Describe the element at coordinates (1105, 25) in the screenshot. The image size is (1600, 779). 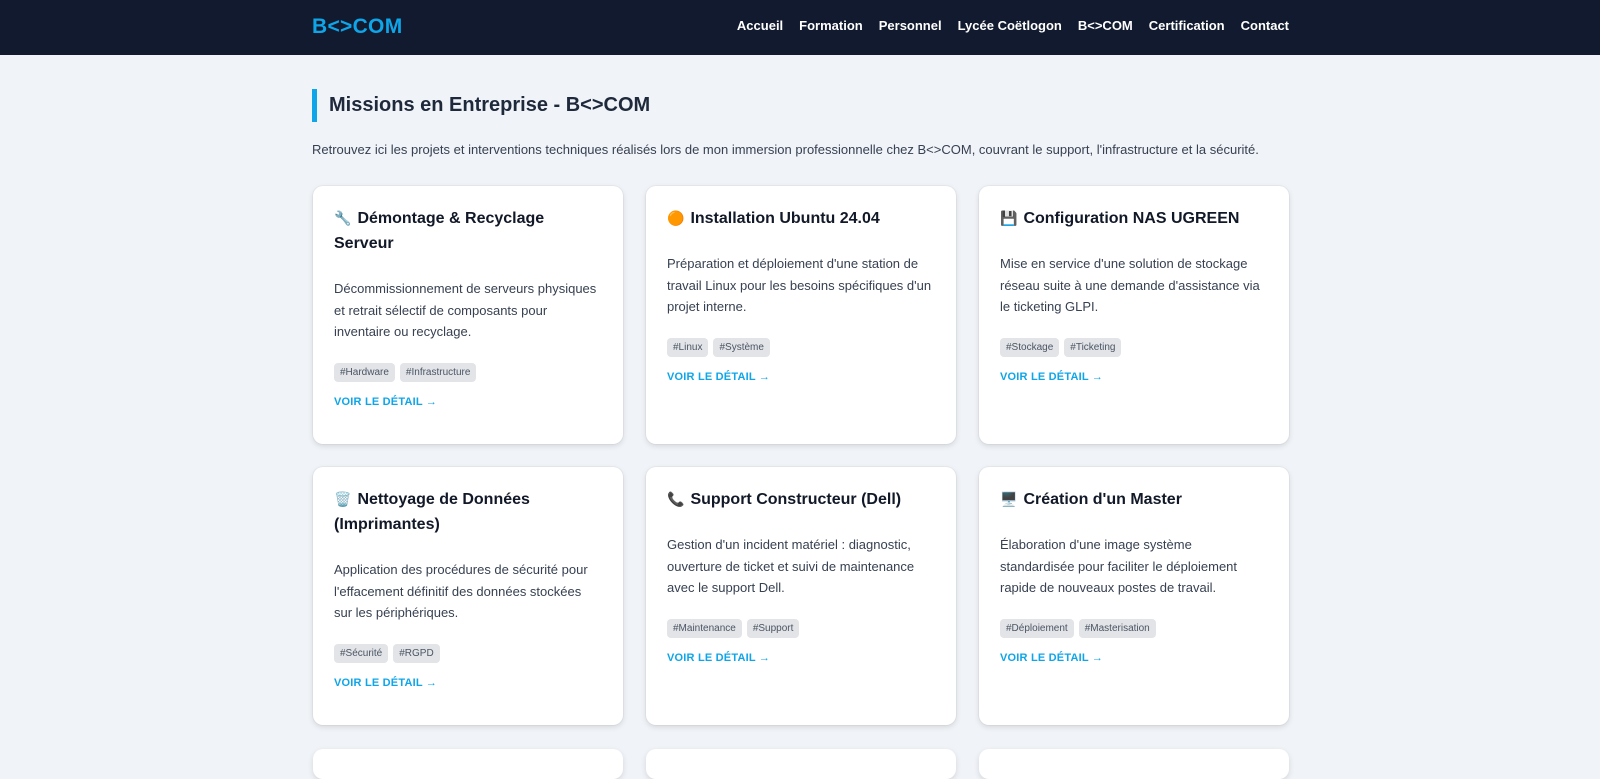
I see `nav-link-bcom: B<>COM` at that location.